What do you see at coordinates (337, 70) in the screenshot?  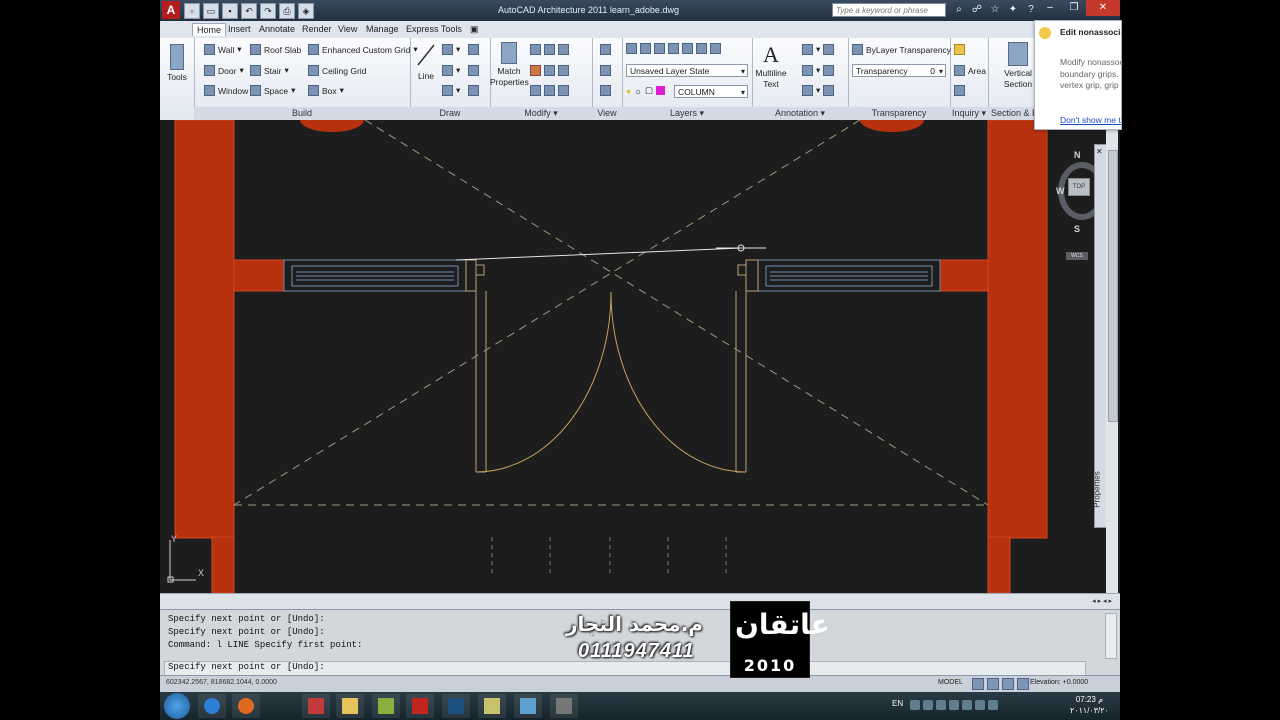 I see `ceiling-grid-button: Ceiling Grid` at bounding box center [337, 70].